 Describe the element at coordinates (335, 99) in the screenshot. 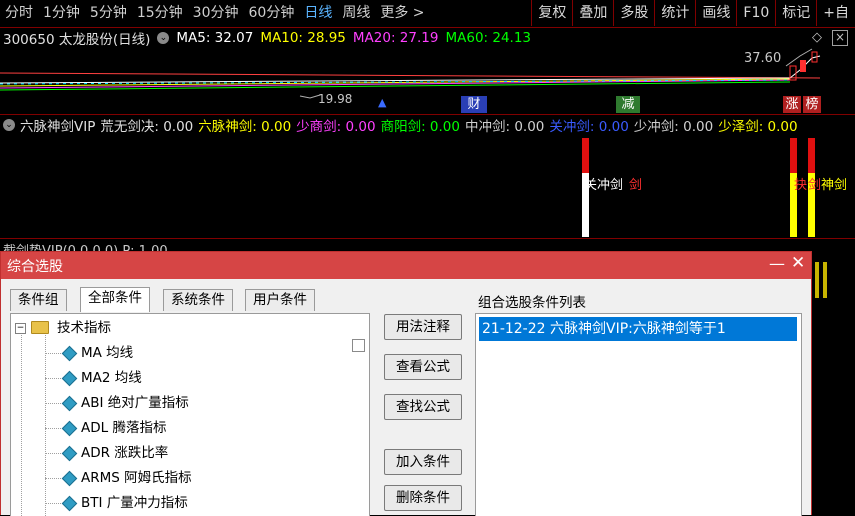

I see `low-price-label: 19.98` at that location.